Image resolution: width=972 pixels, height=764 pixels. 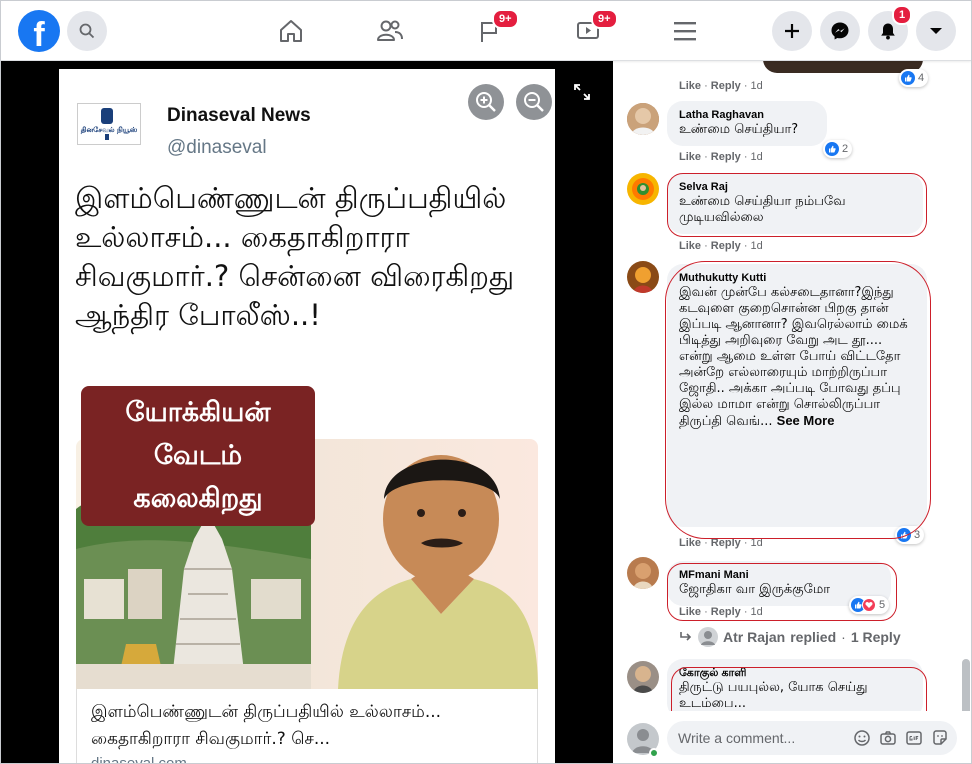 I want to click on expand-icon, so click(x=582, y=92).